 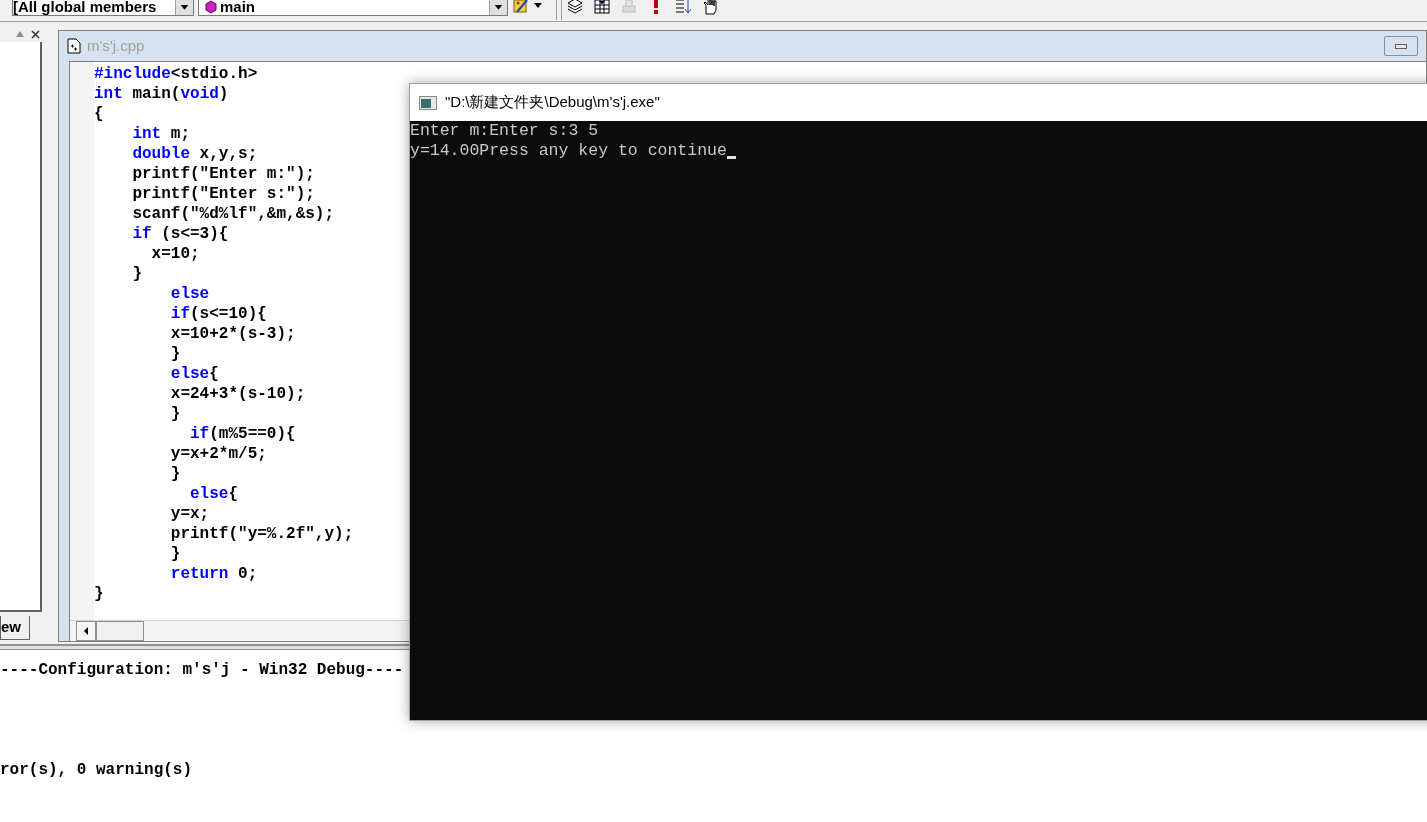 I want to click on console-title: "D:\新建文件夹\Debug\m's'j.exe", so click(x=552, y=102).